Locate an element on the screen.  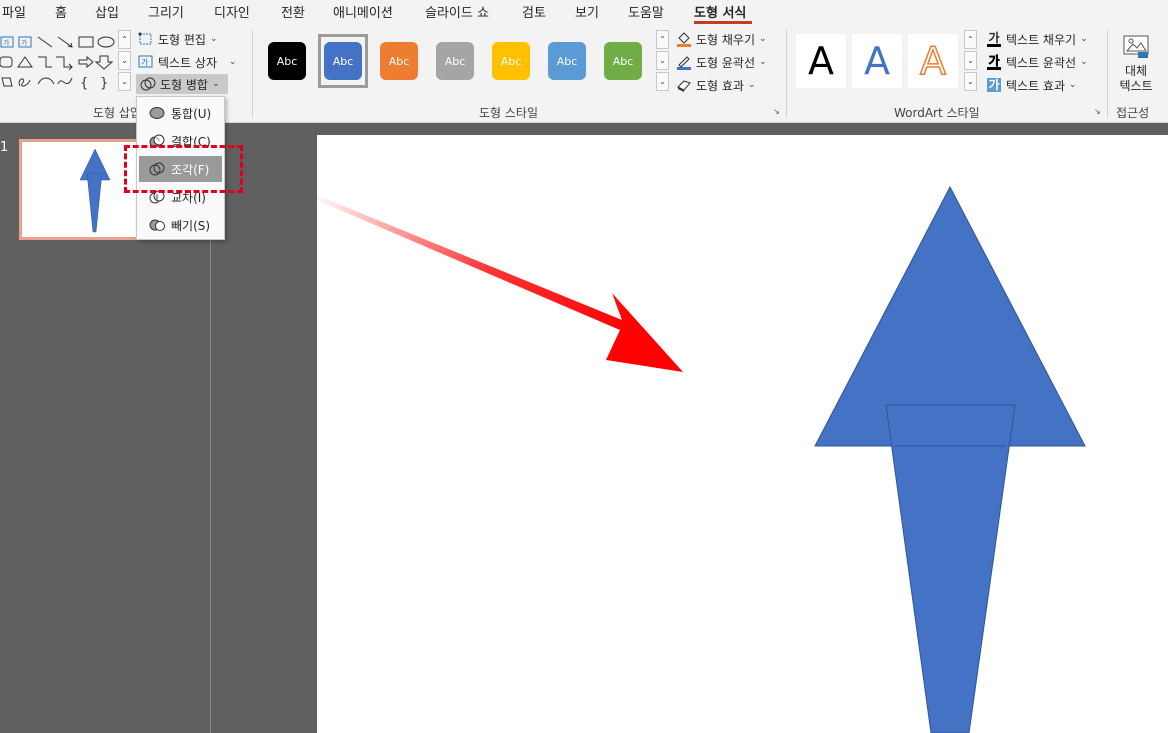
tab-3: 삽입 is located at coordinates (107, 11).